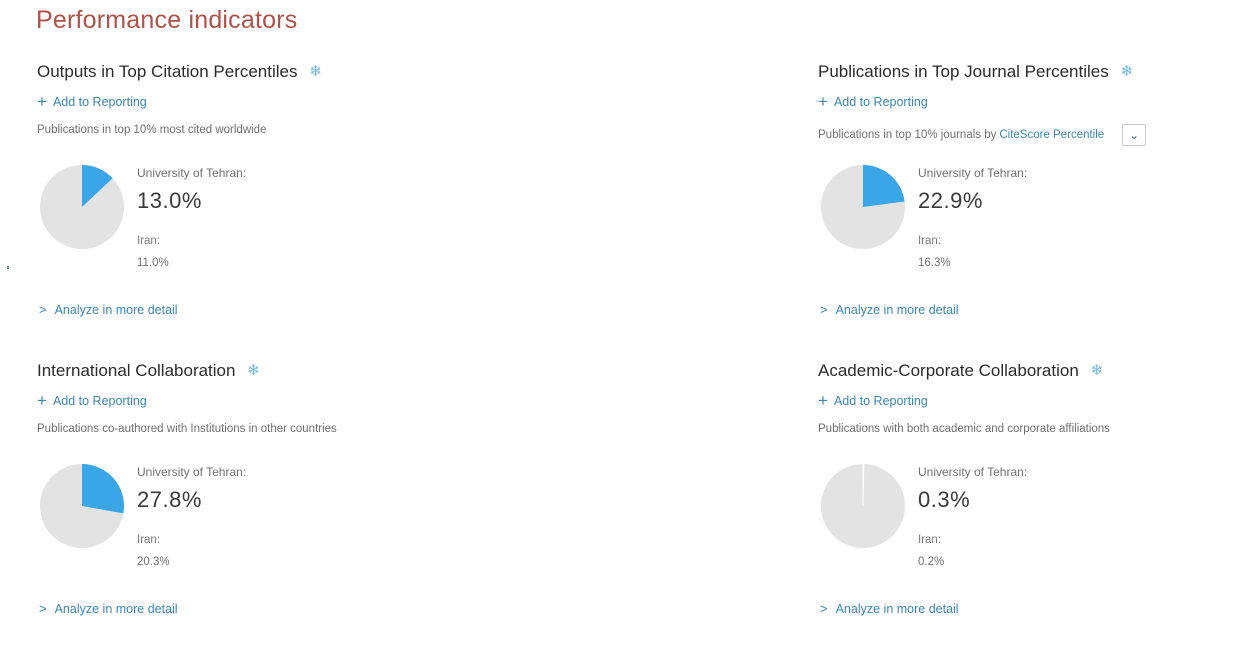 The height and width of the screenshot is (651, 1243). I want to click on chevron-down-icon: ⌄, so click(1134, 135).